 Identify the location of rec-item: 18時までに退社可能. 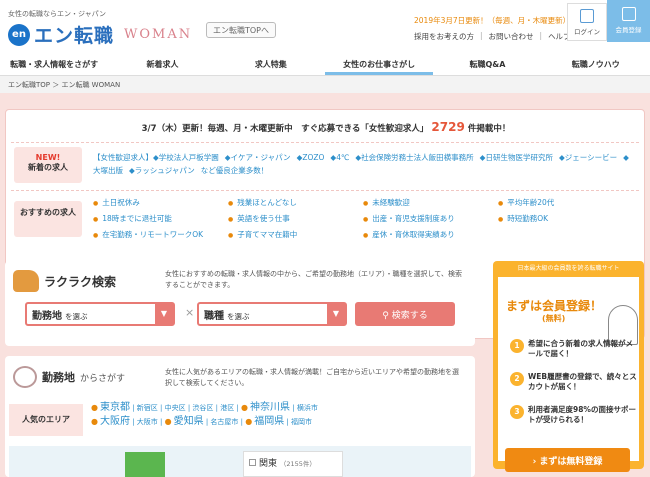
(160, 218).